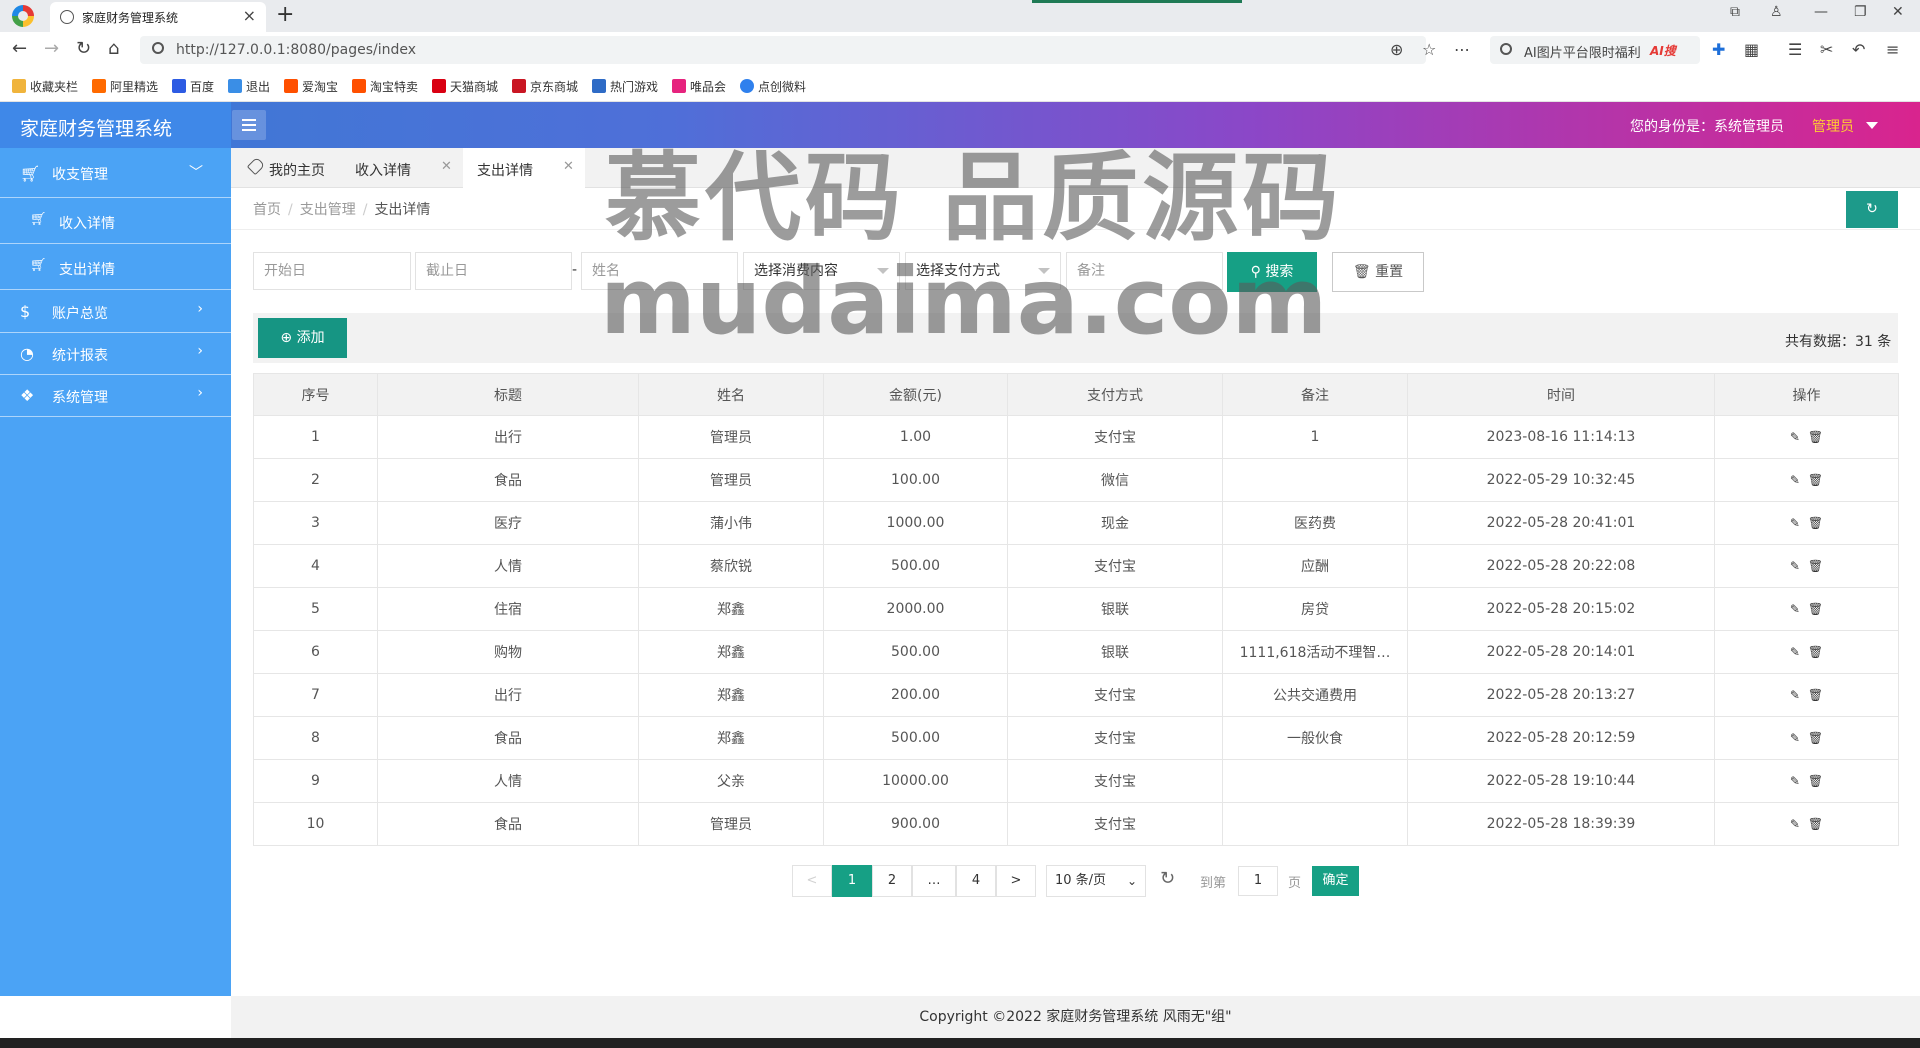  What do you see at coordinates (773, 86) in the screenshot?
I see `bookmark-item: 点创微料` at bounding box center [773, 86].